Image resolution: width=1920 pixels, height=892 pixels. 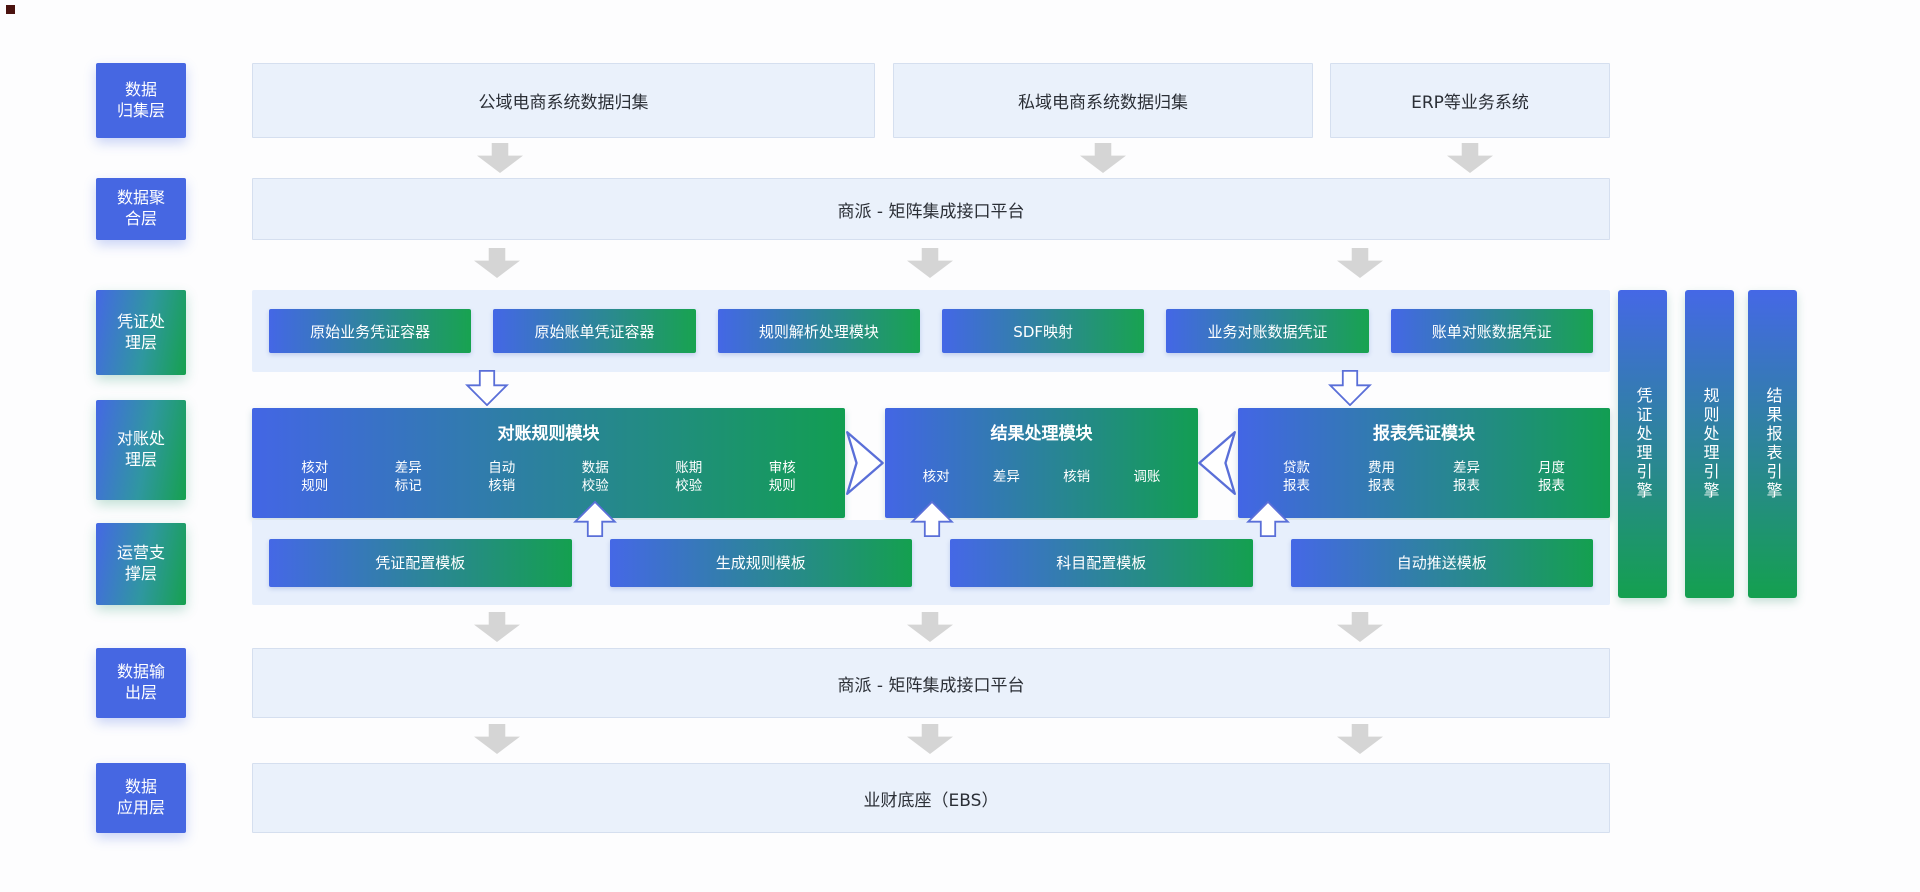 I want to click on voucher-box-business-recon-data: 业务对账数据凭证, so click(x=1267, y=331).